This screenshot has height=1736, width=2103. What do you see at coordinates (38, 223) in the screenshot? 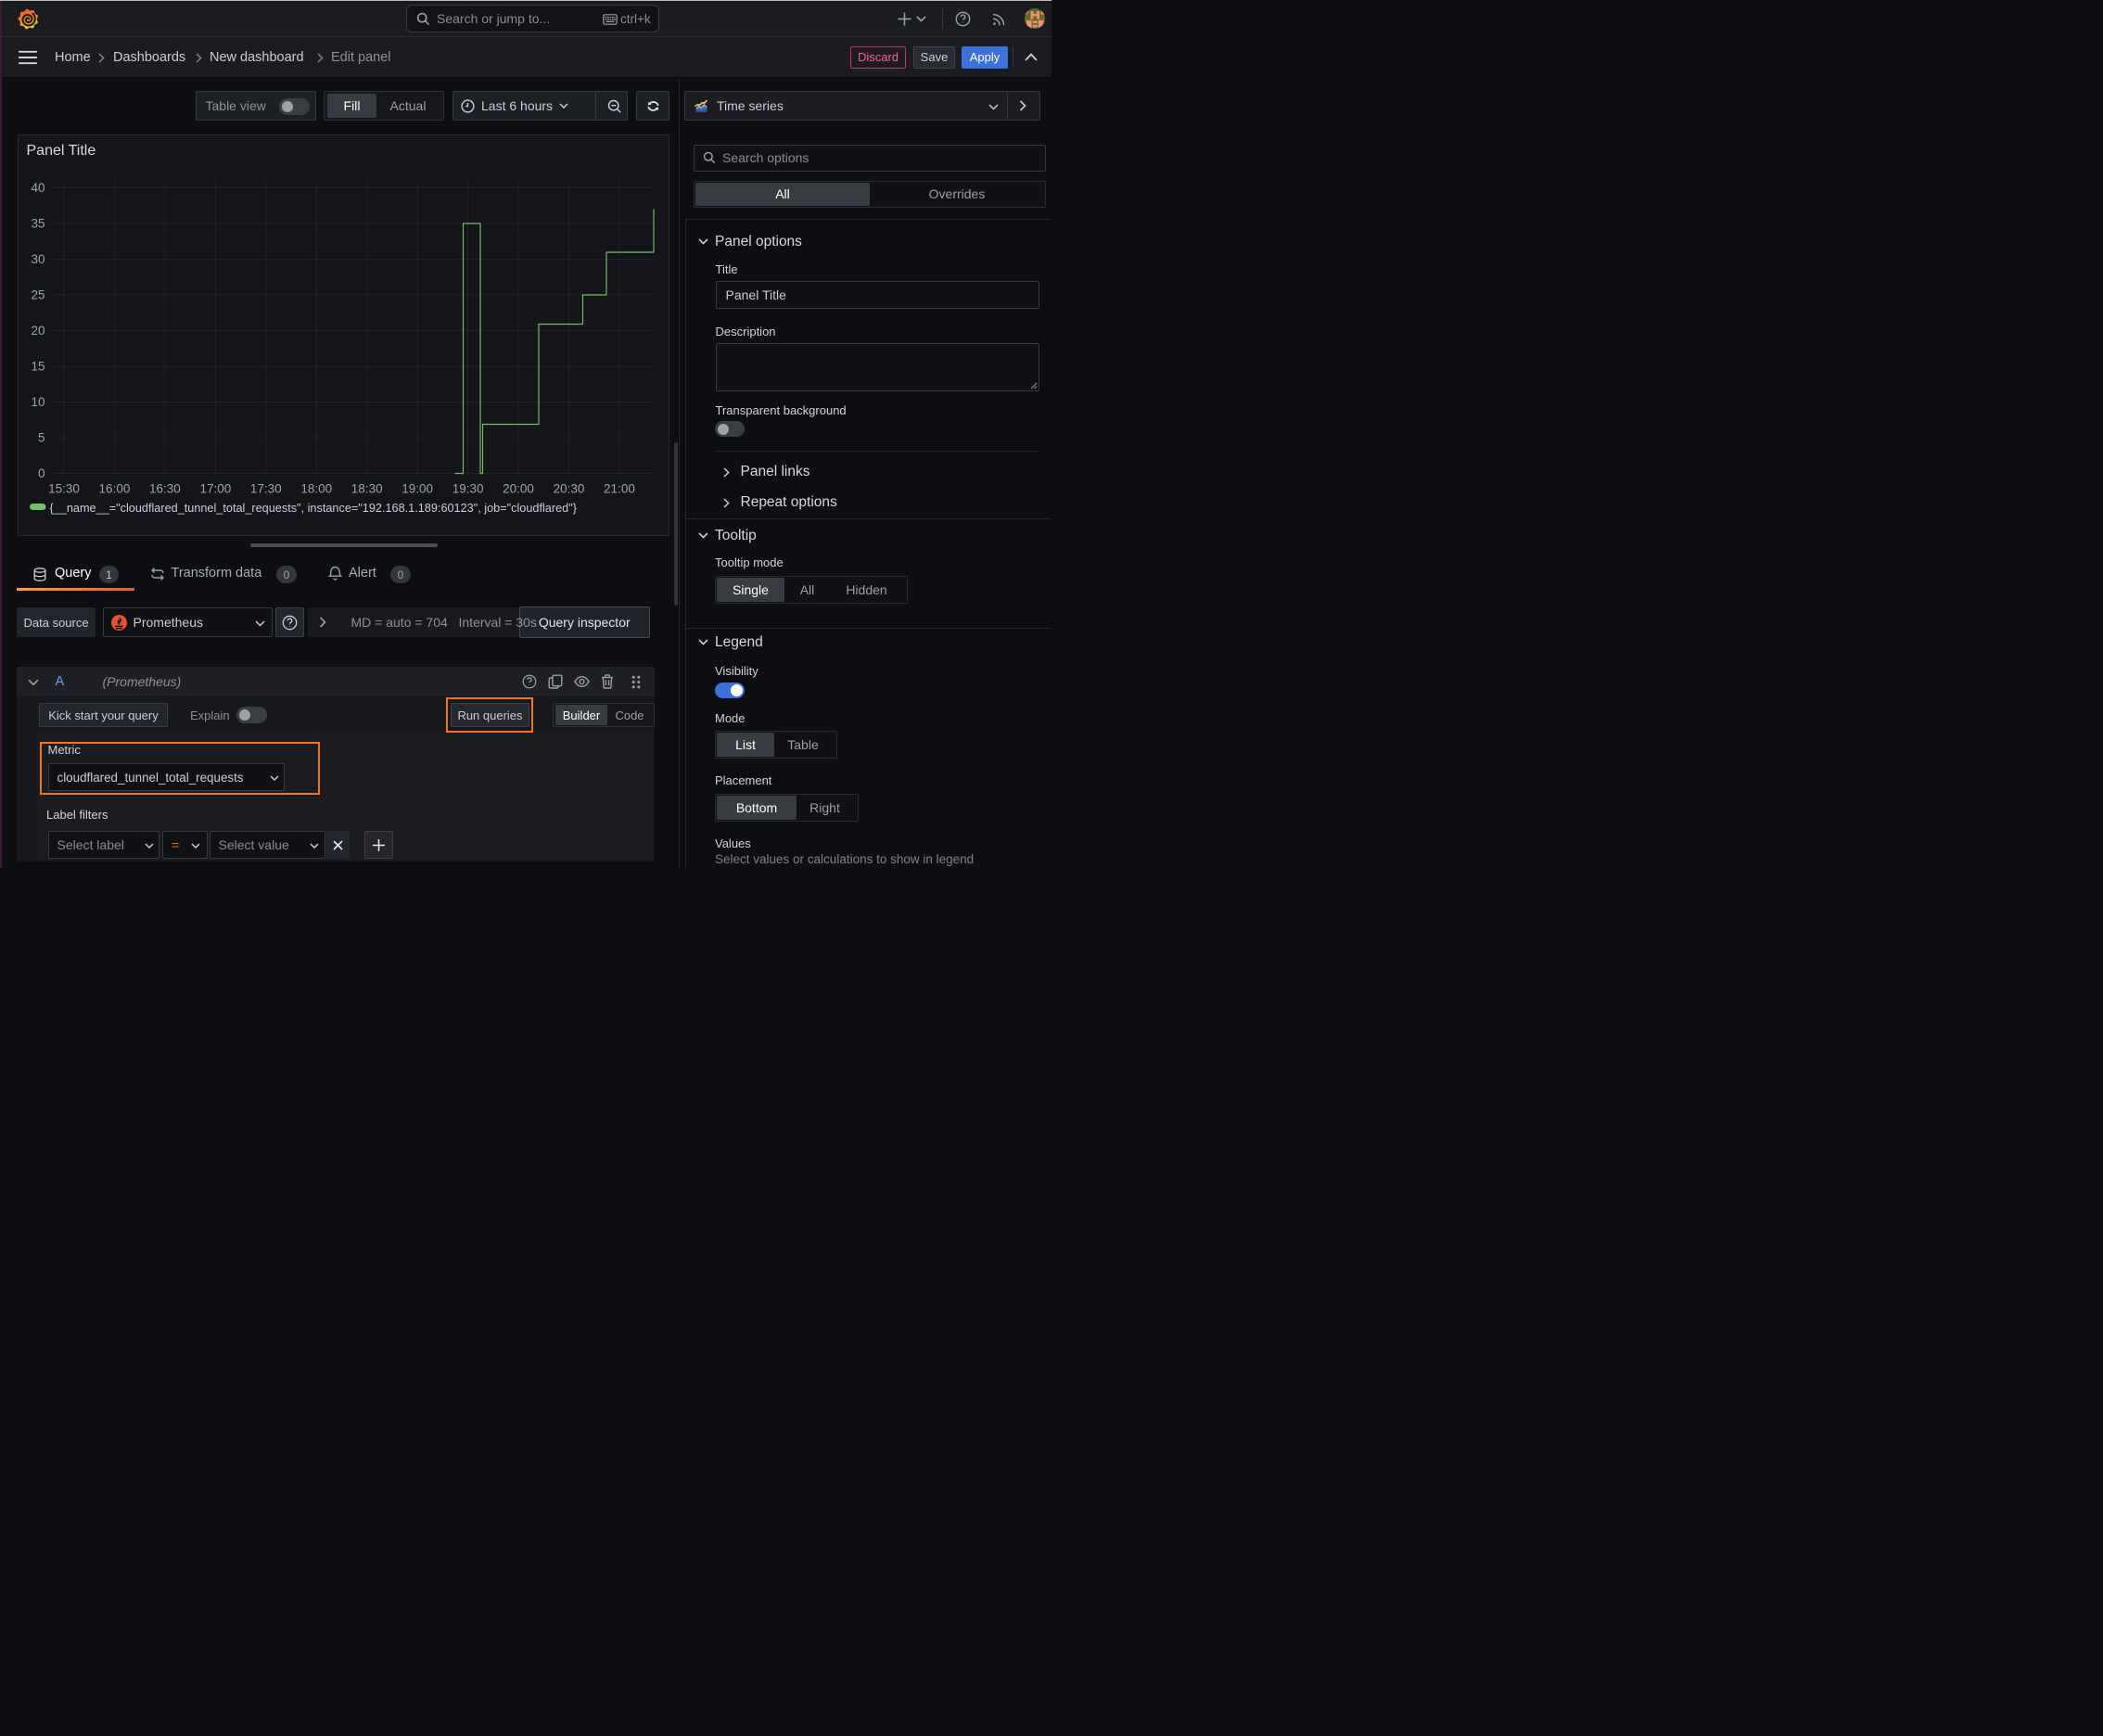
I see `svg-text: 35` at bounding box center [38, 223].